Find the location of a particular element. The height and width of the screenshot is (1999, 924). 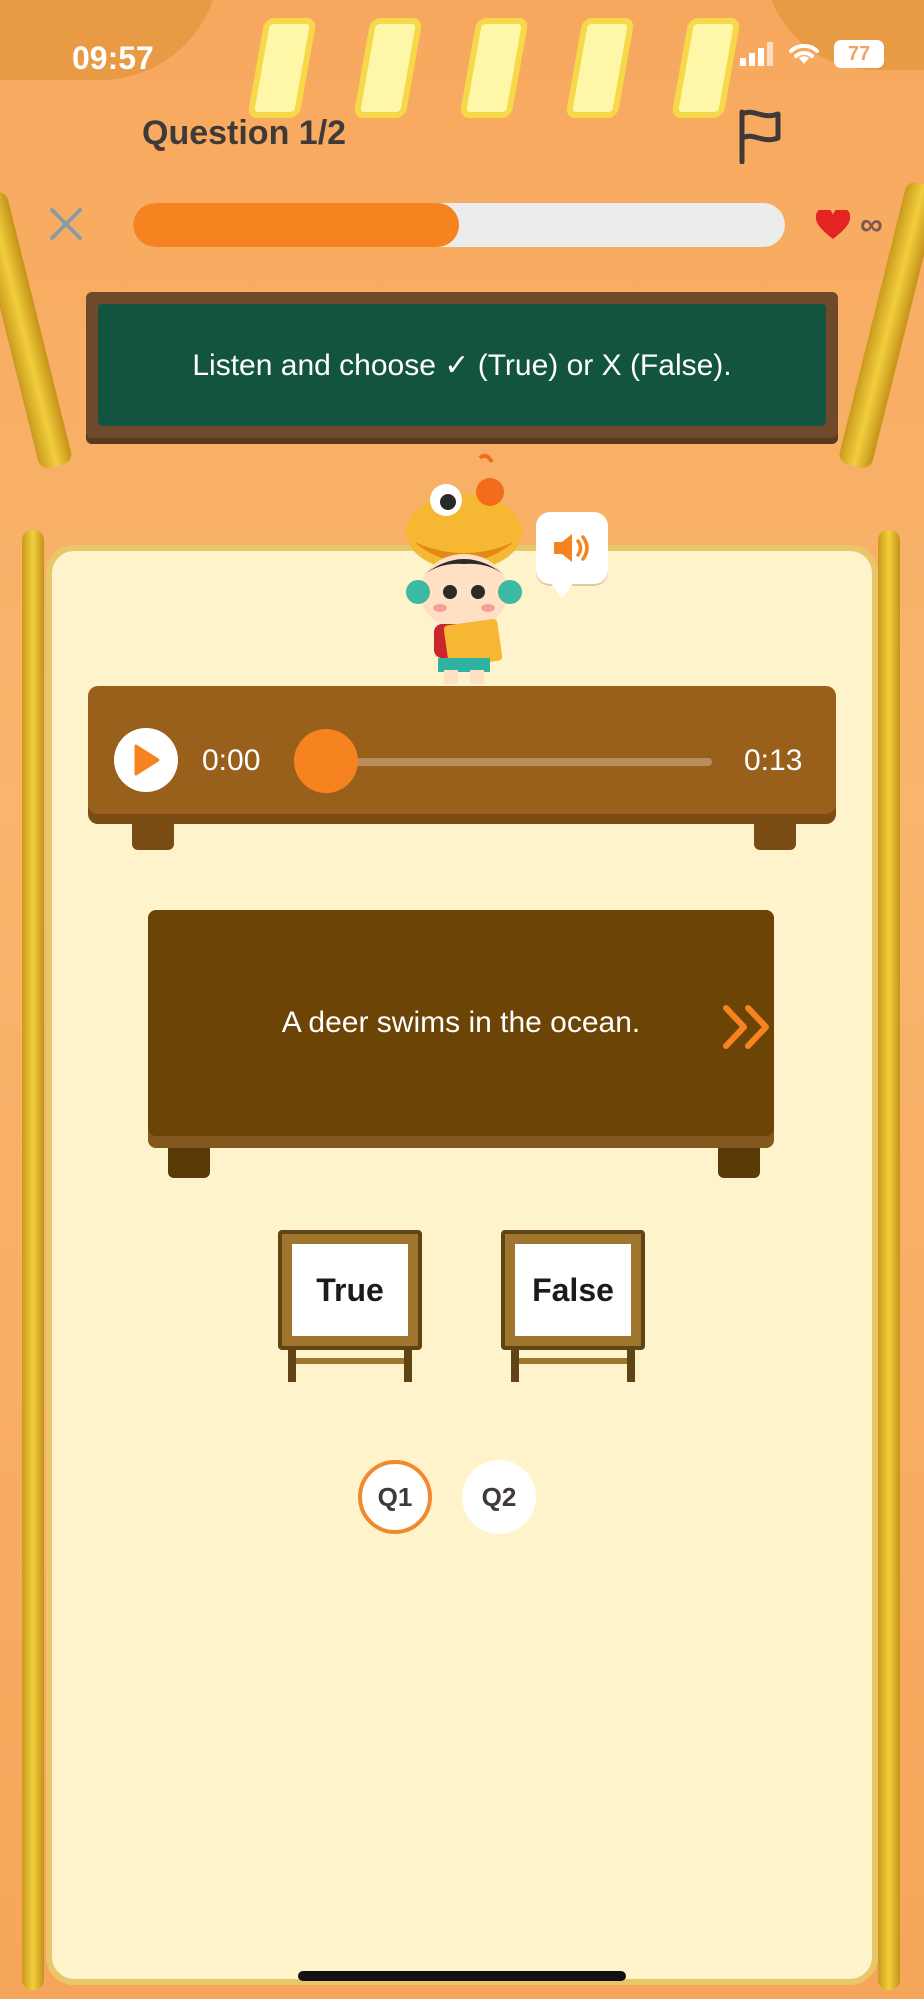

progress-bar is located at coordinates (459, 225).